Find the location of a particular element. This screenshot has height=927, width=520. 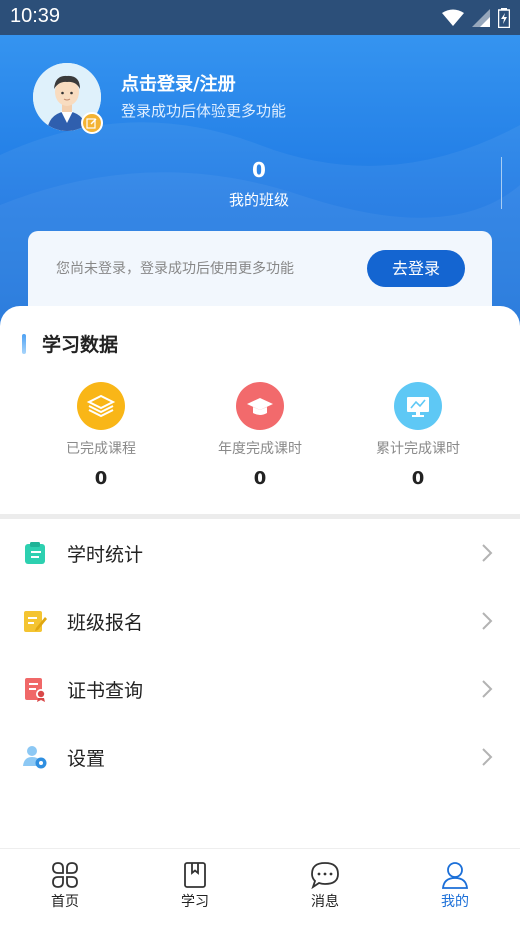

edit-avatar-badge is located at coordinates (92, 123).